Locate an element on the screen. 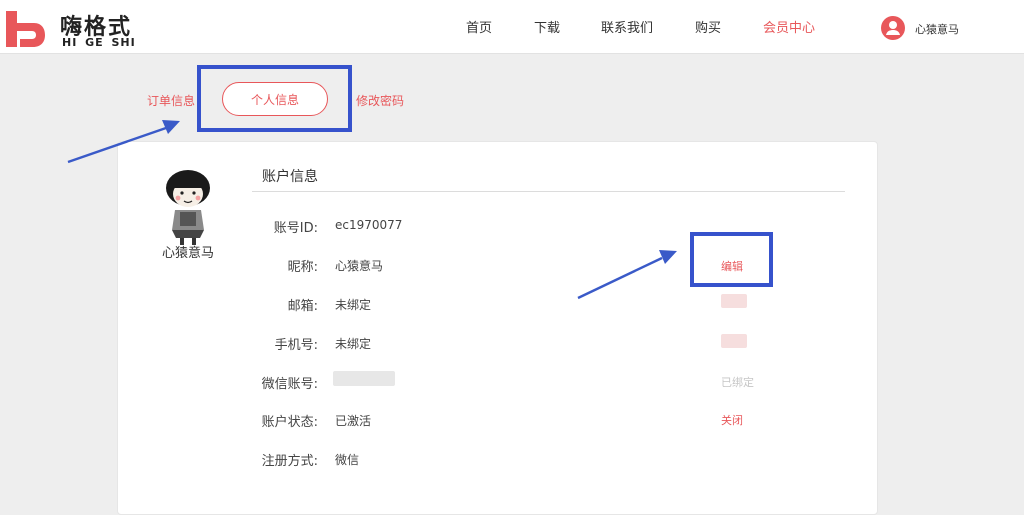 This screenshot has width=1024, height=515. user-avatar is located at coordinates (893, 28).